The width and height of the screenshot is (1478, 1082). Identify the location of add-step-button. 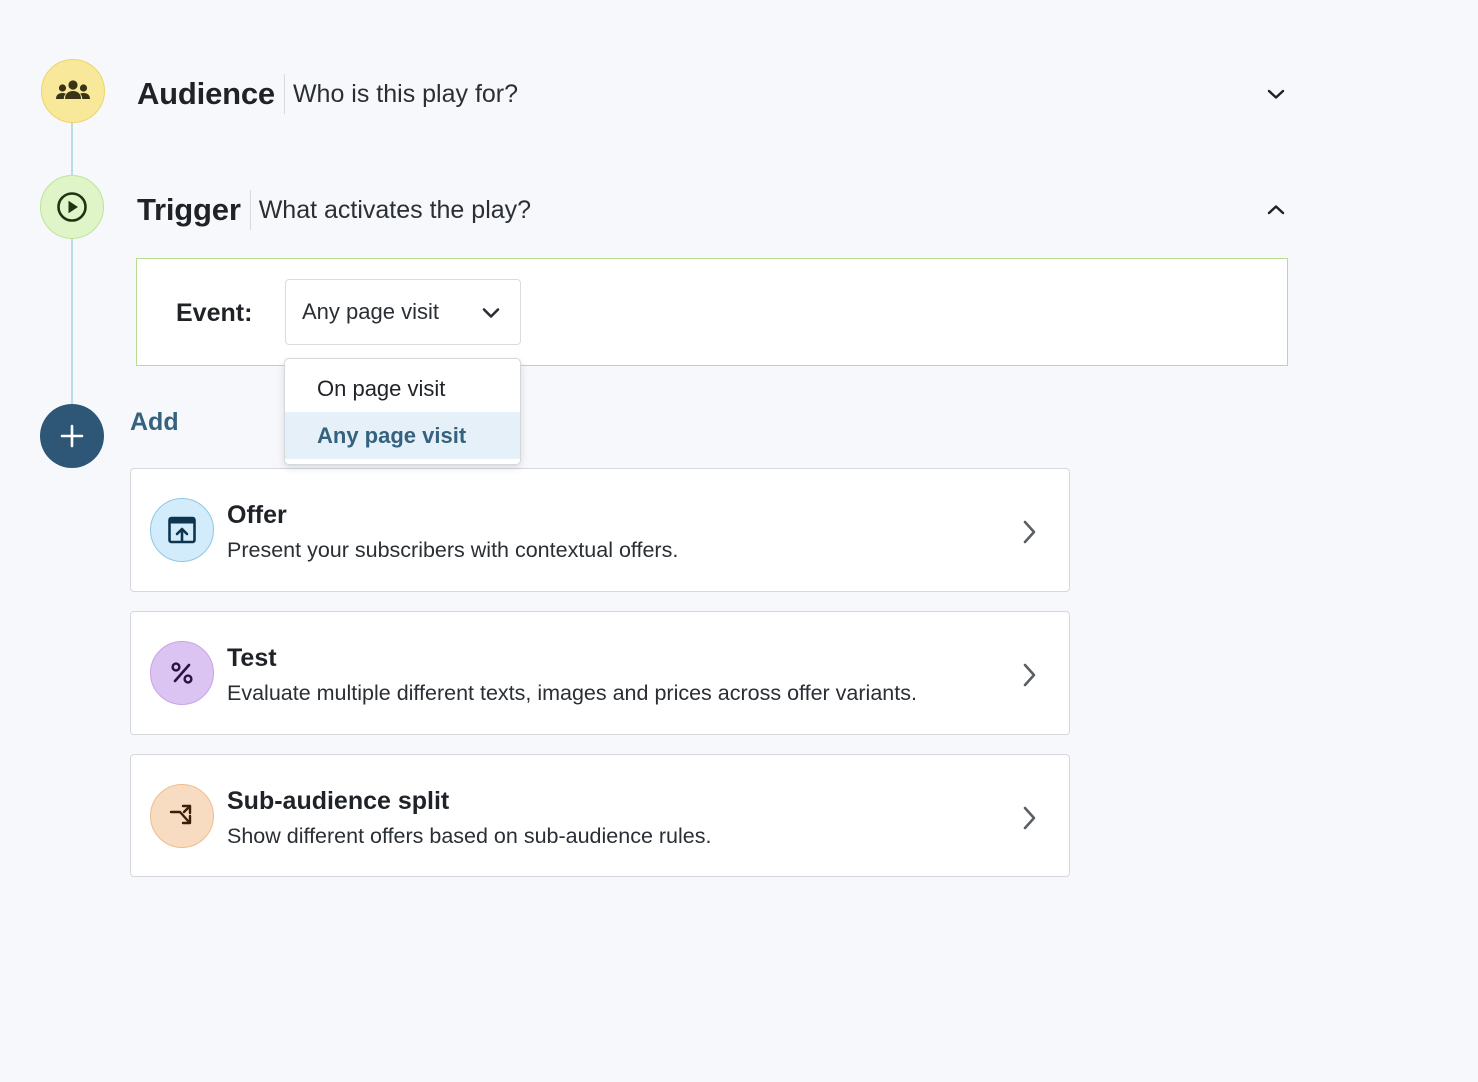
(72, 436).